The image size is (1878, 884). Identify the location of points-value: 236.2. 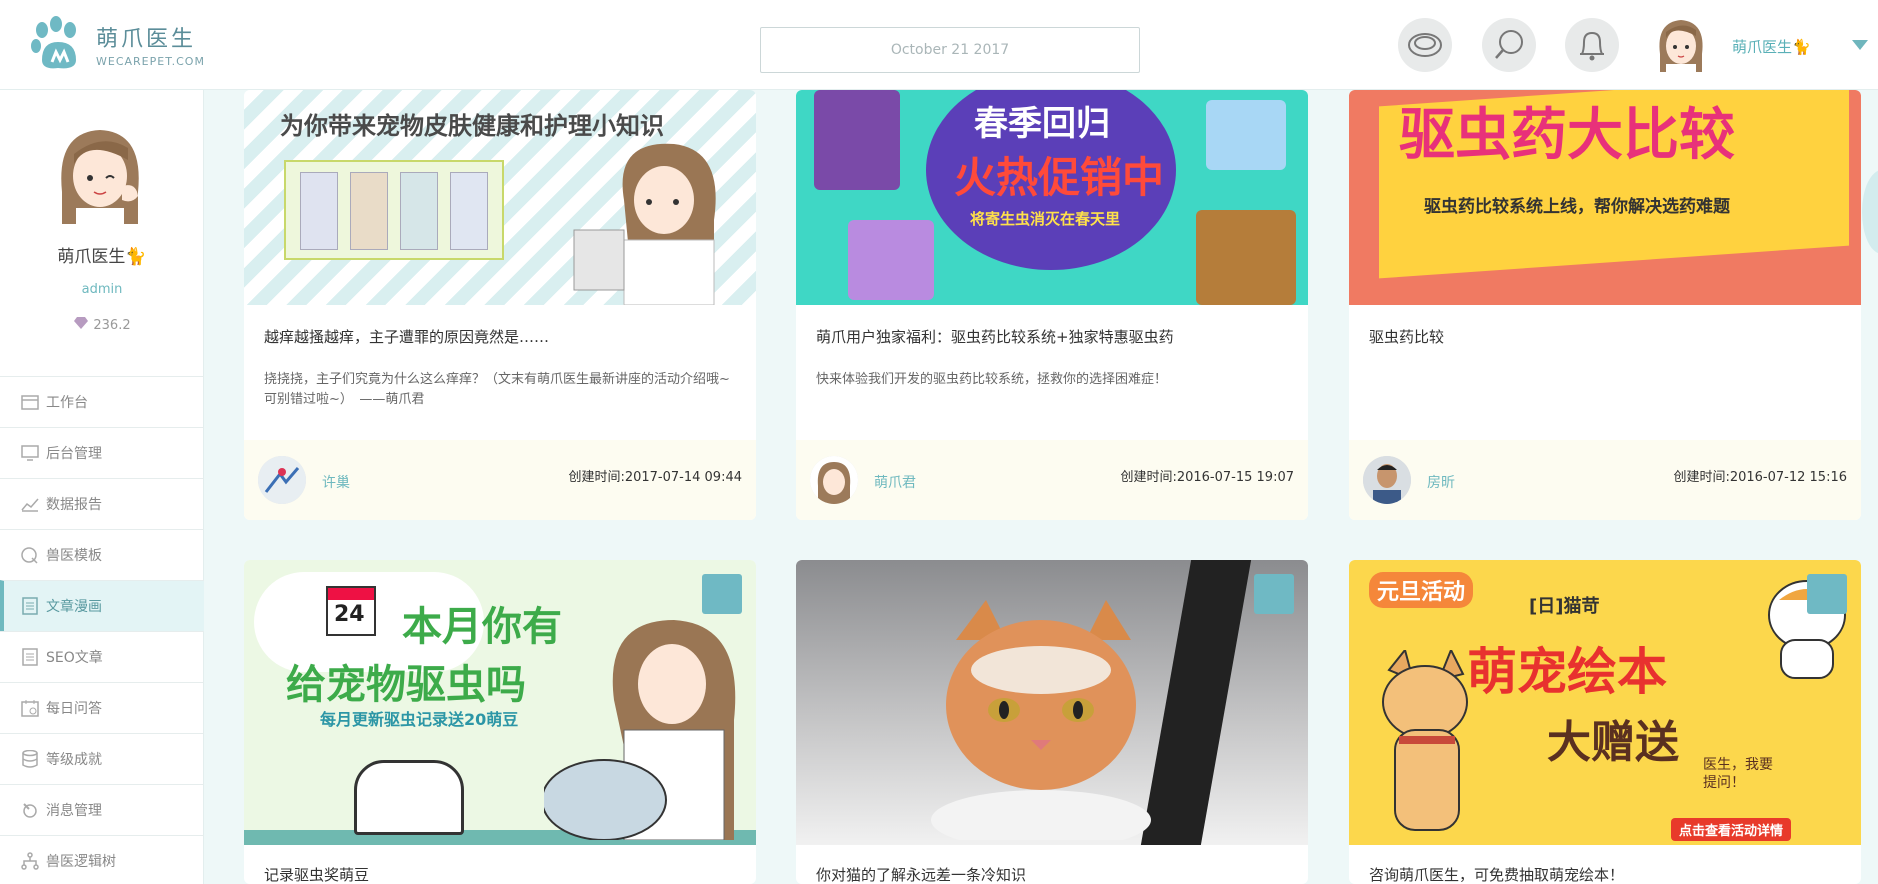
(112, 325).